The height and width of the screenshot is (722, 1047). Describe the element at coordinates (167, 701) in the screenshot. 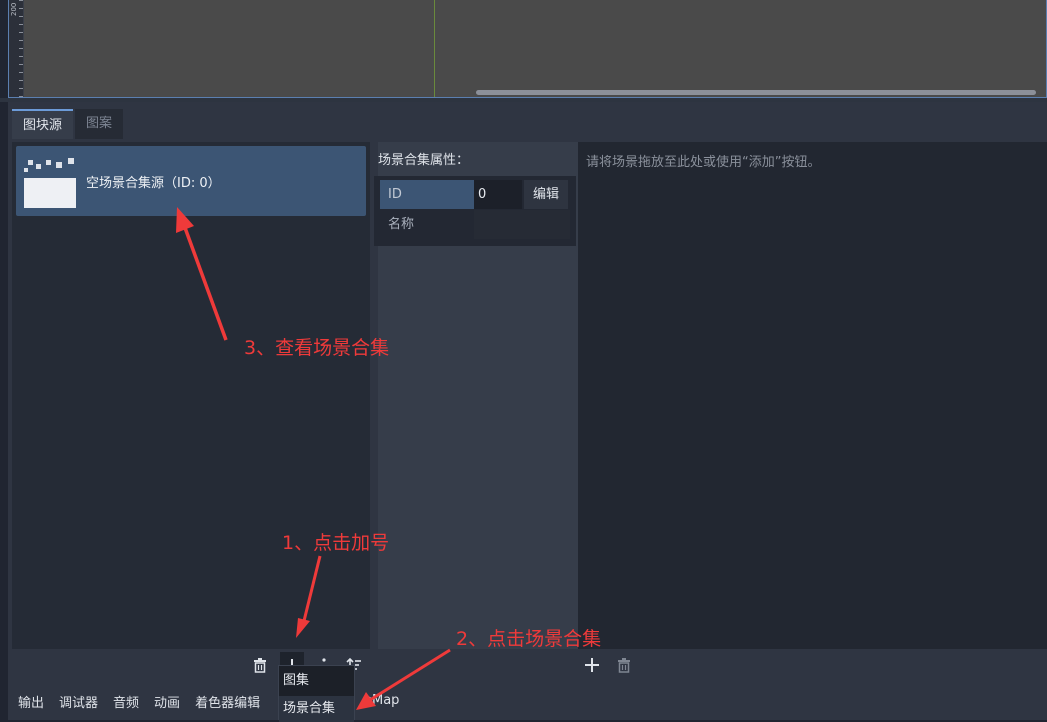

I see `bottom-tab-animation: 动画` at that location.